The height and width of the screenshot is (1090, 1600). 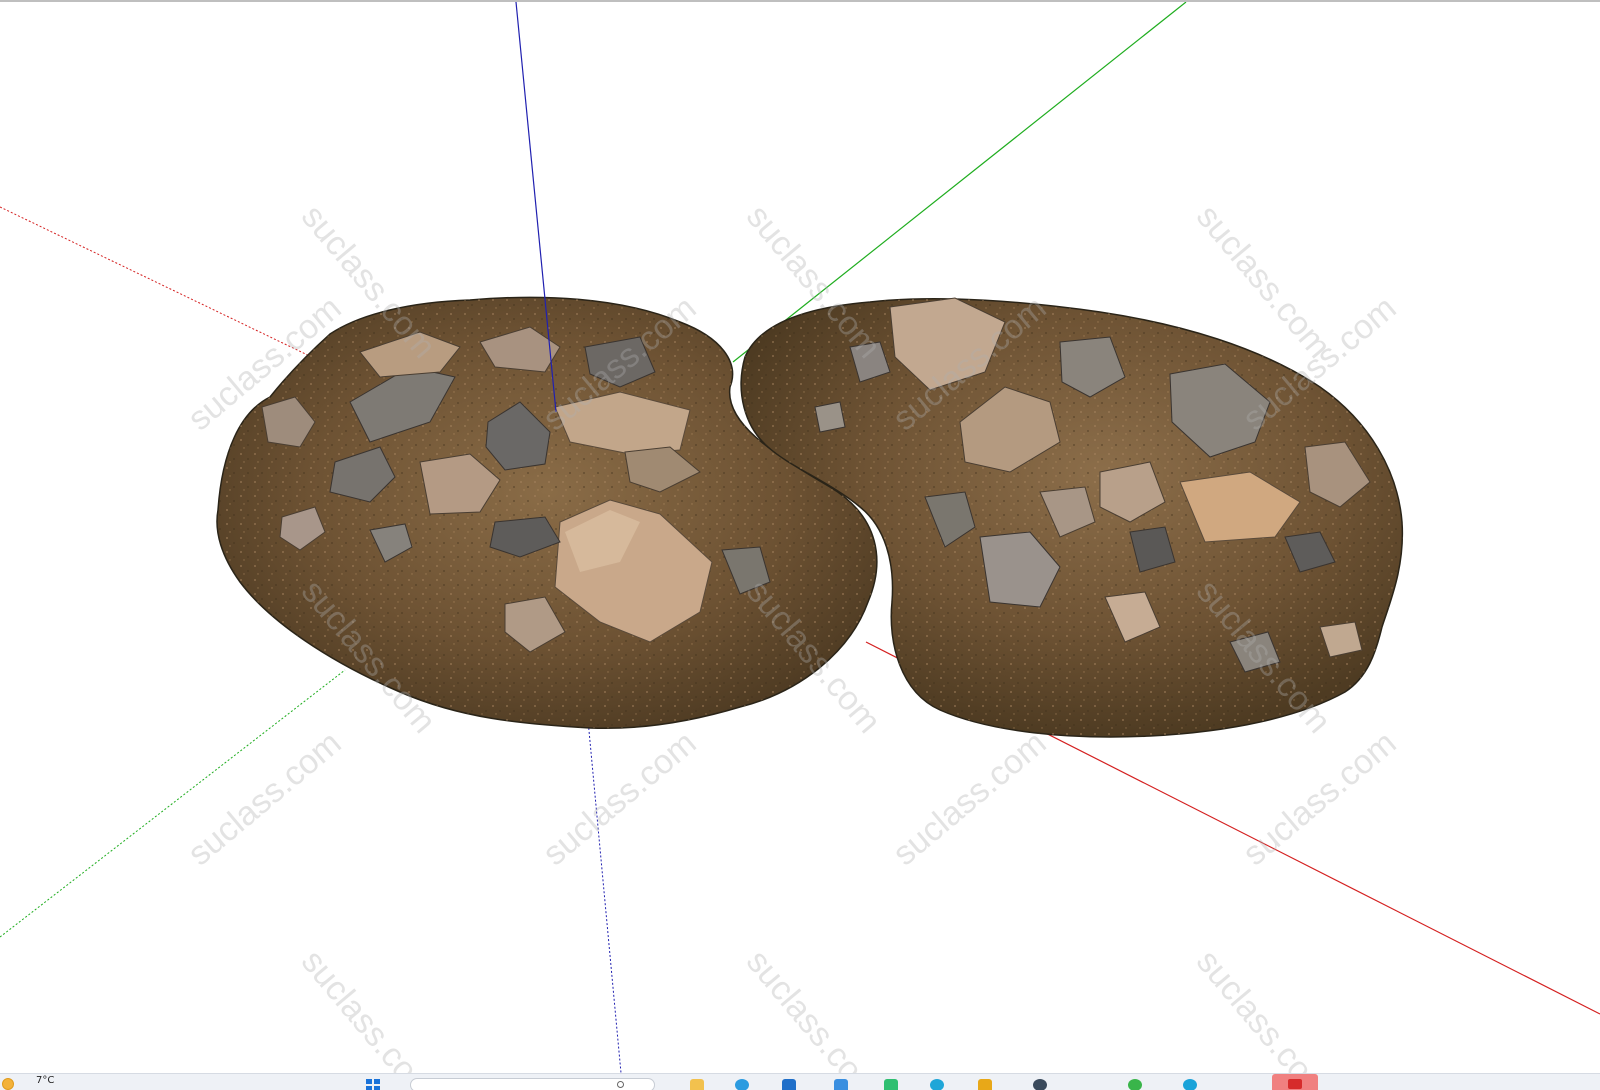 What do you see at coordinates (937, 1084) in the screenshot?
I see `edge-icon` at bounding box center [937, 1084].